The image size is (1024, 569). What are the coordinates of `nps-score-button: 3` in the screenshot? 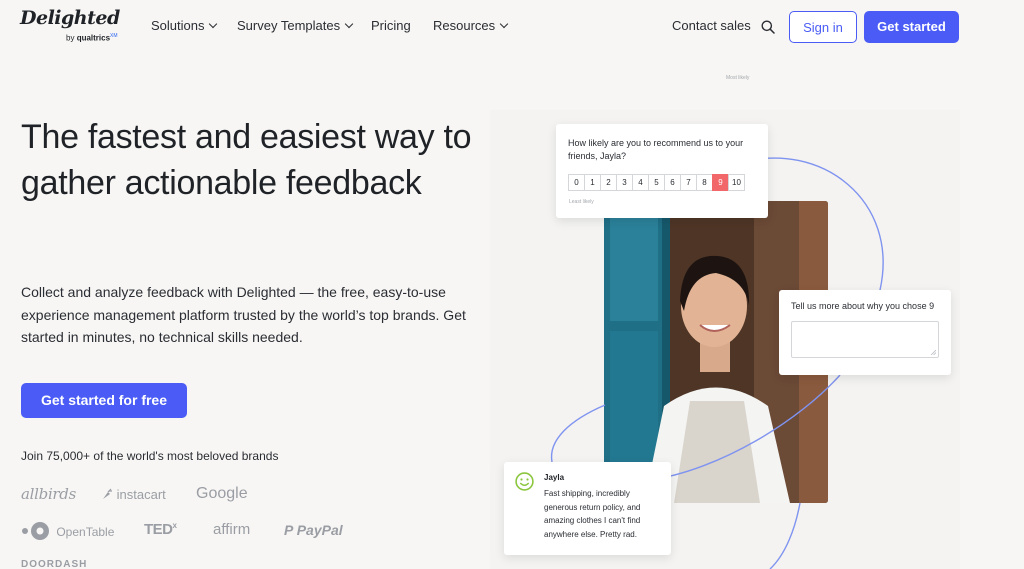 It's located at (624, 182).